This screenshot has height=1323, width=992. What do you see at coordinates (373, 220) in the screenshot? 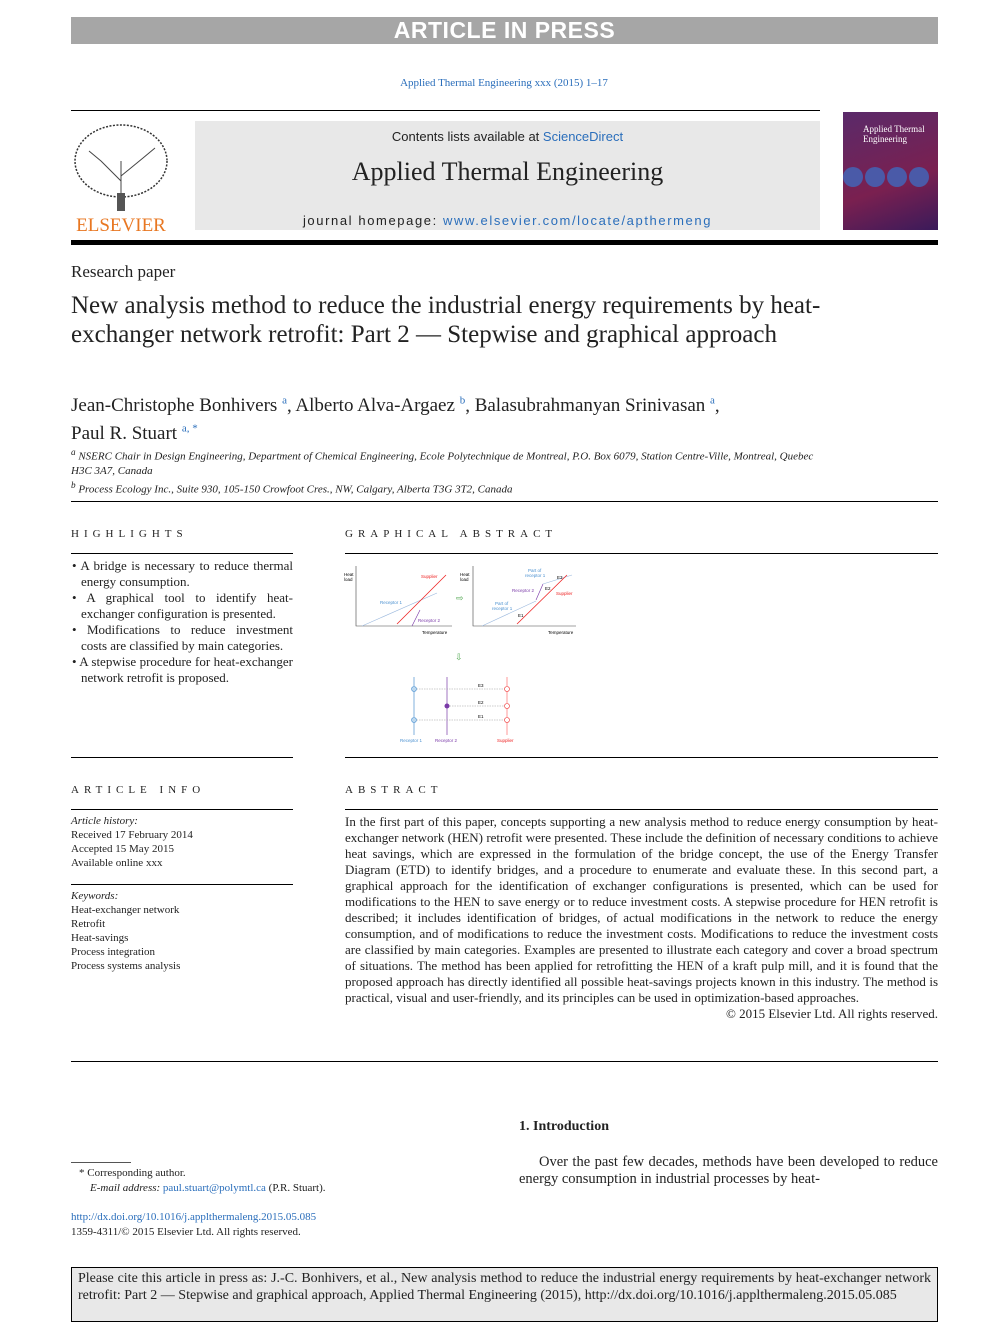
I see `homepage-prefix: journal homepage:` at bounding box center [373, 220].